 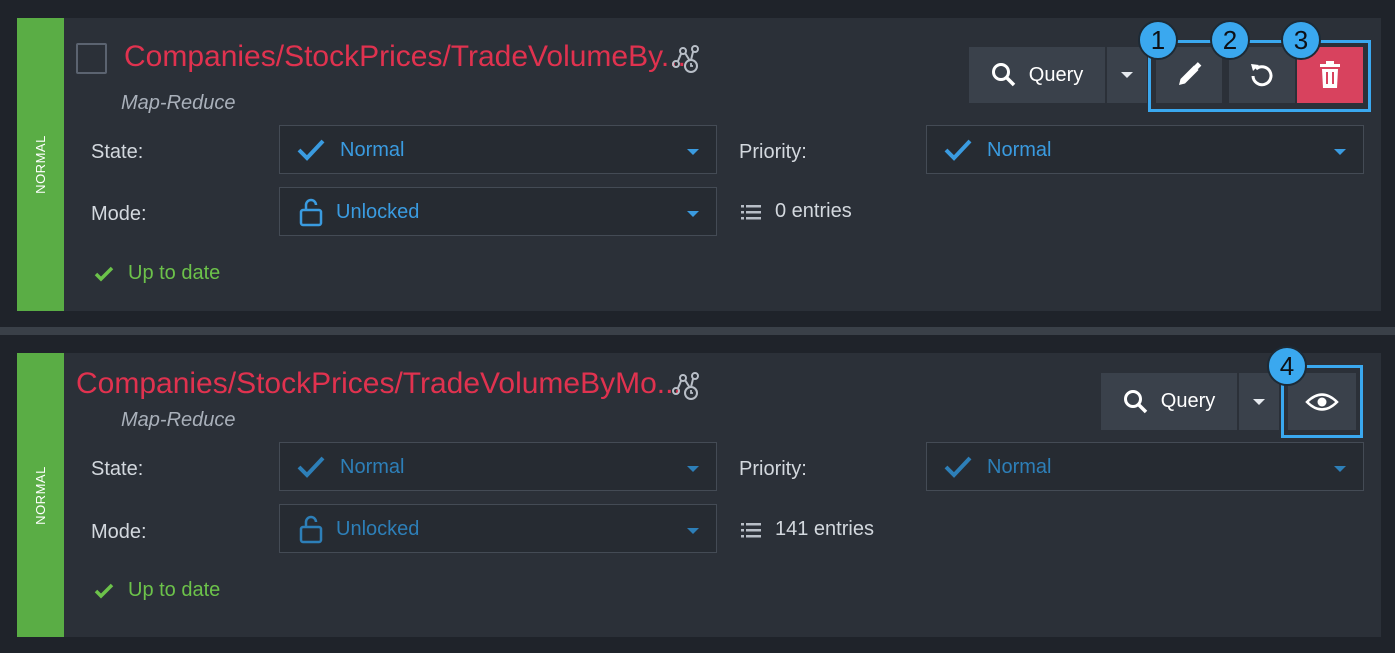 What do you see at coordinates (813, 211) in the screenshot?
I see `entries-text: 0 entries` at bounding box center [813, 211].